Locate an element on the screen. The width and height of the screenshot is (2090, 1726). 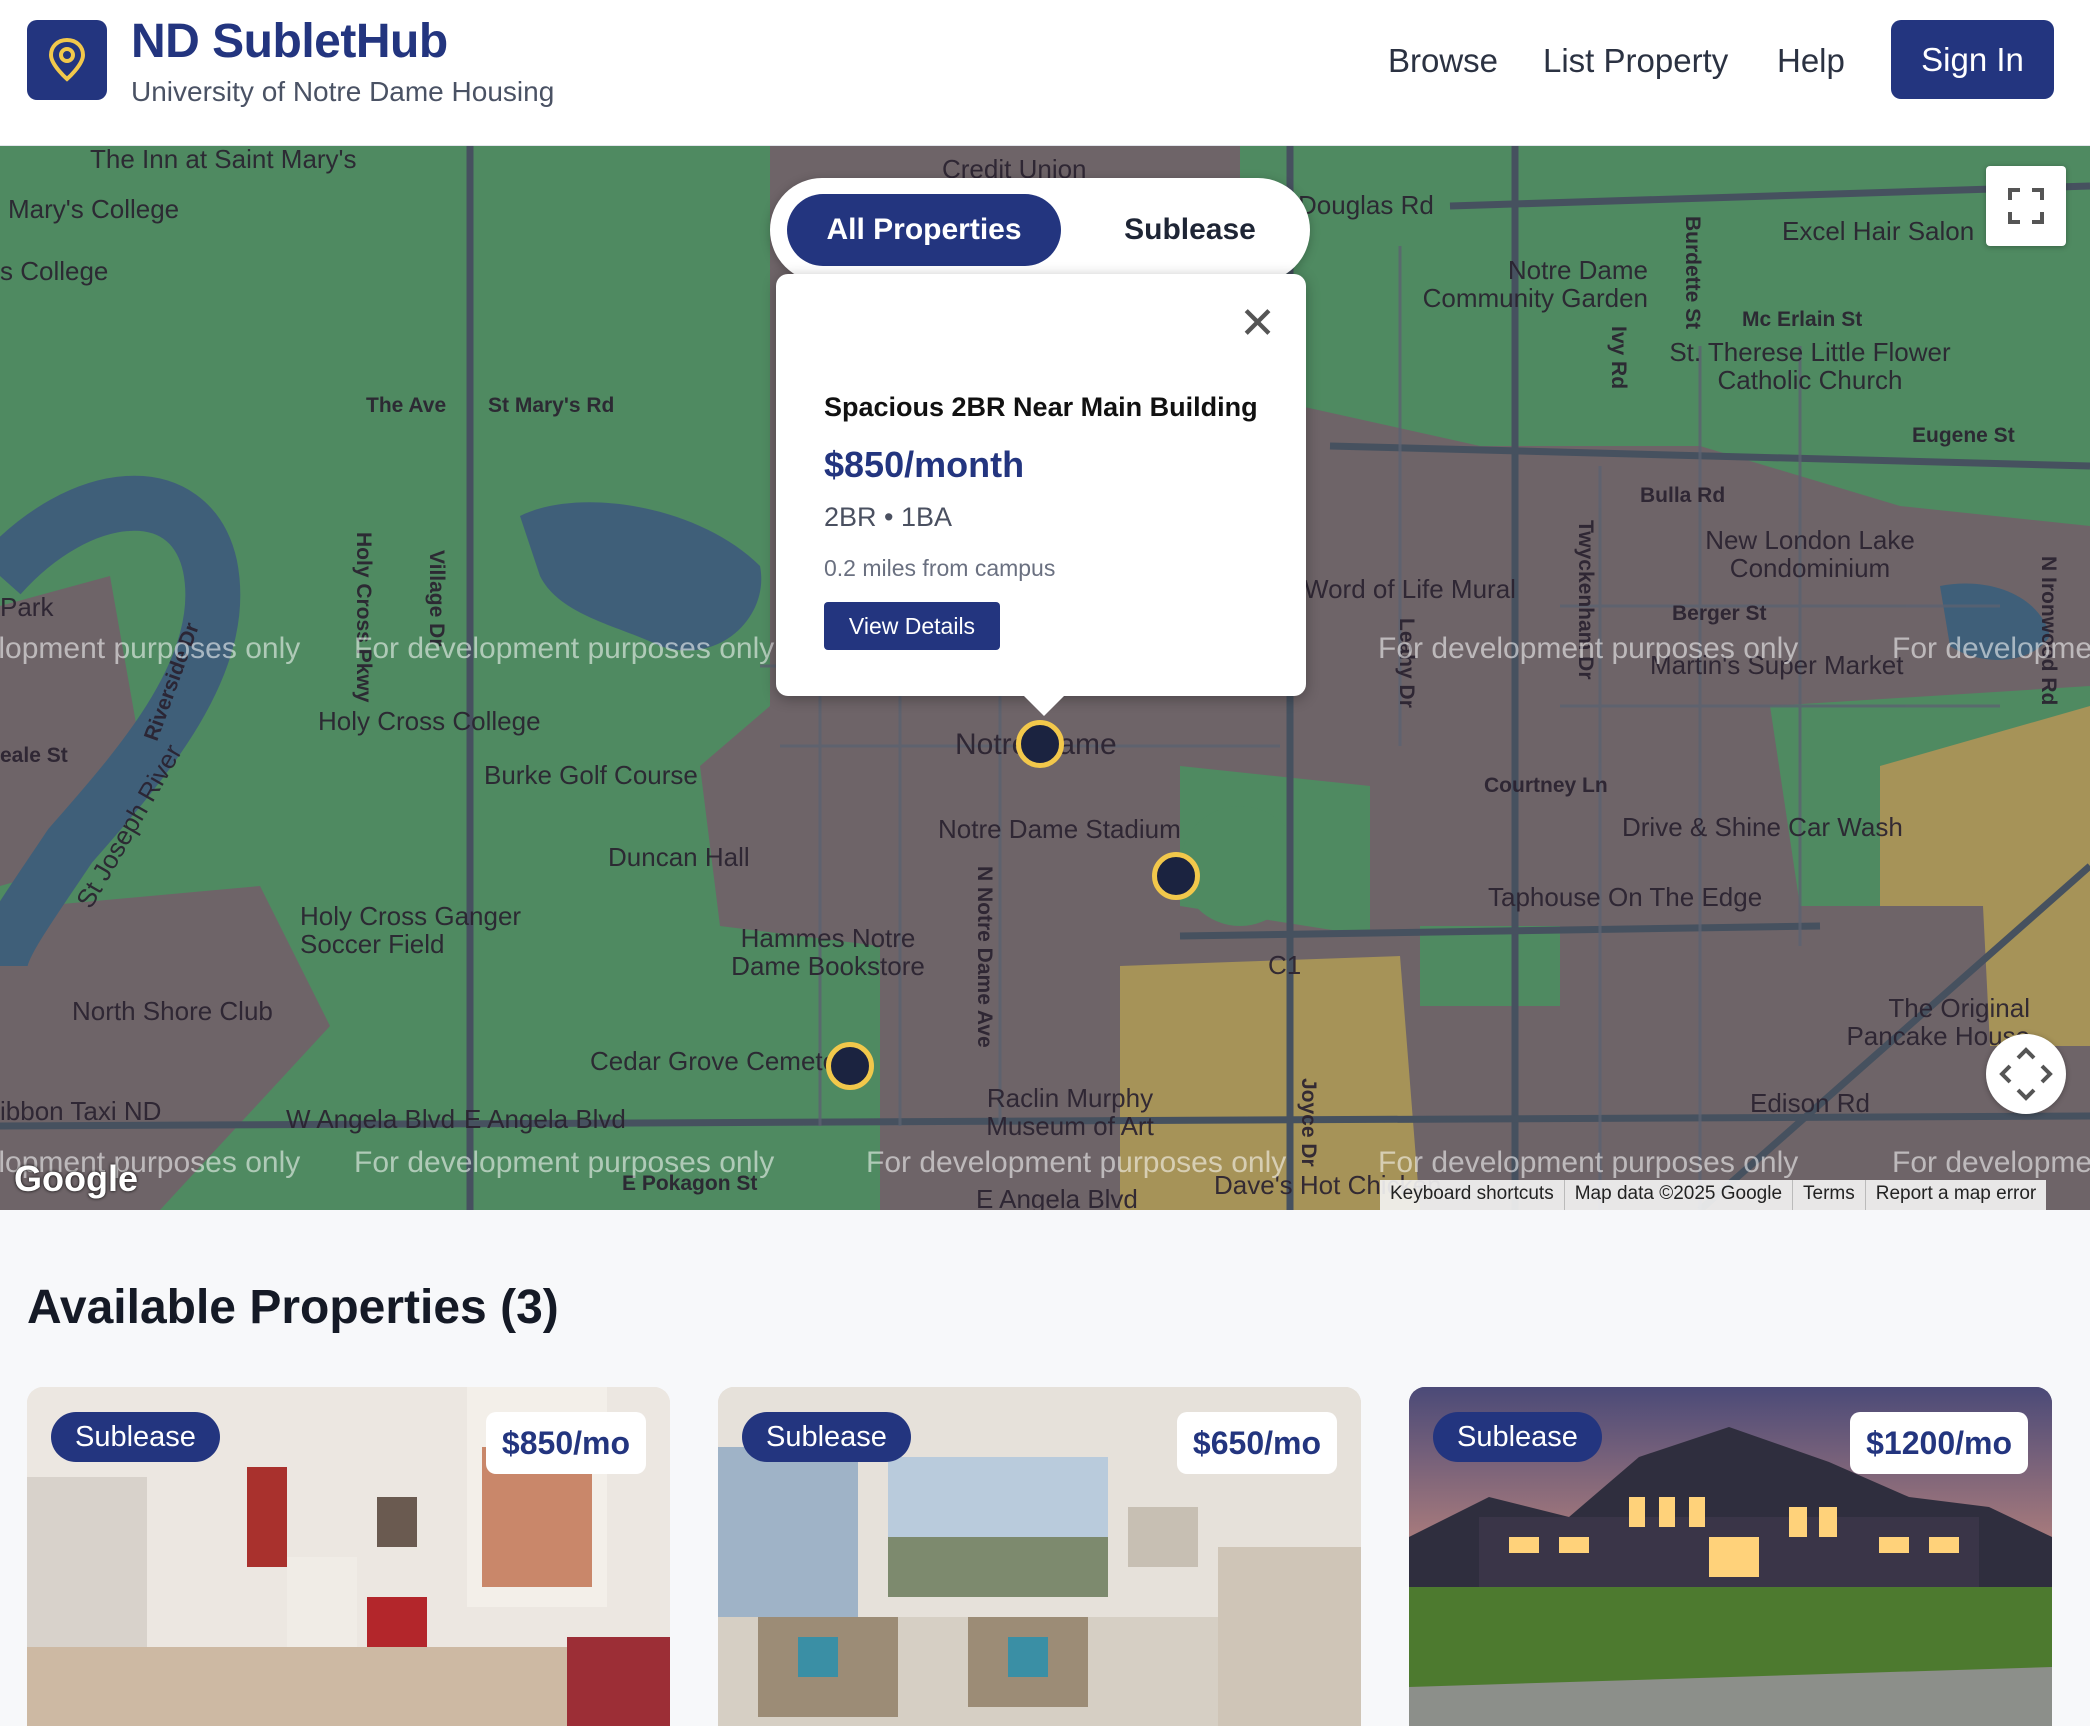
map-label-word-of-life: Word of Life Mural is located at coordinates (1410, 589).